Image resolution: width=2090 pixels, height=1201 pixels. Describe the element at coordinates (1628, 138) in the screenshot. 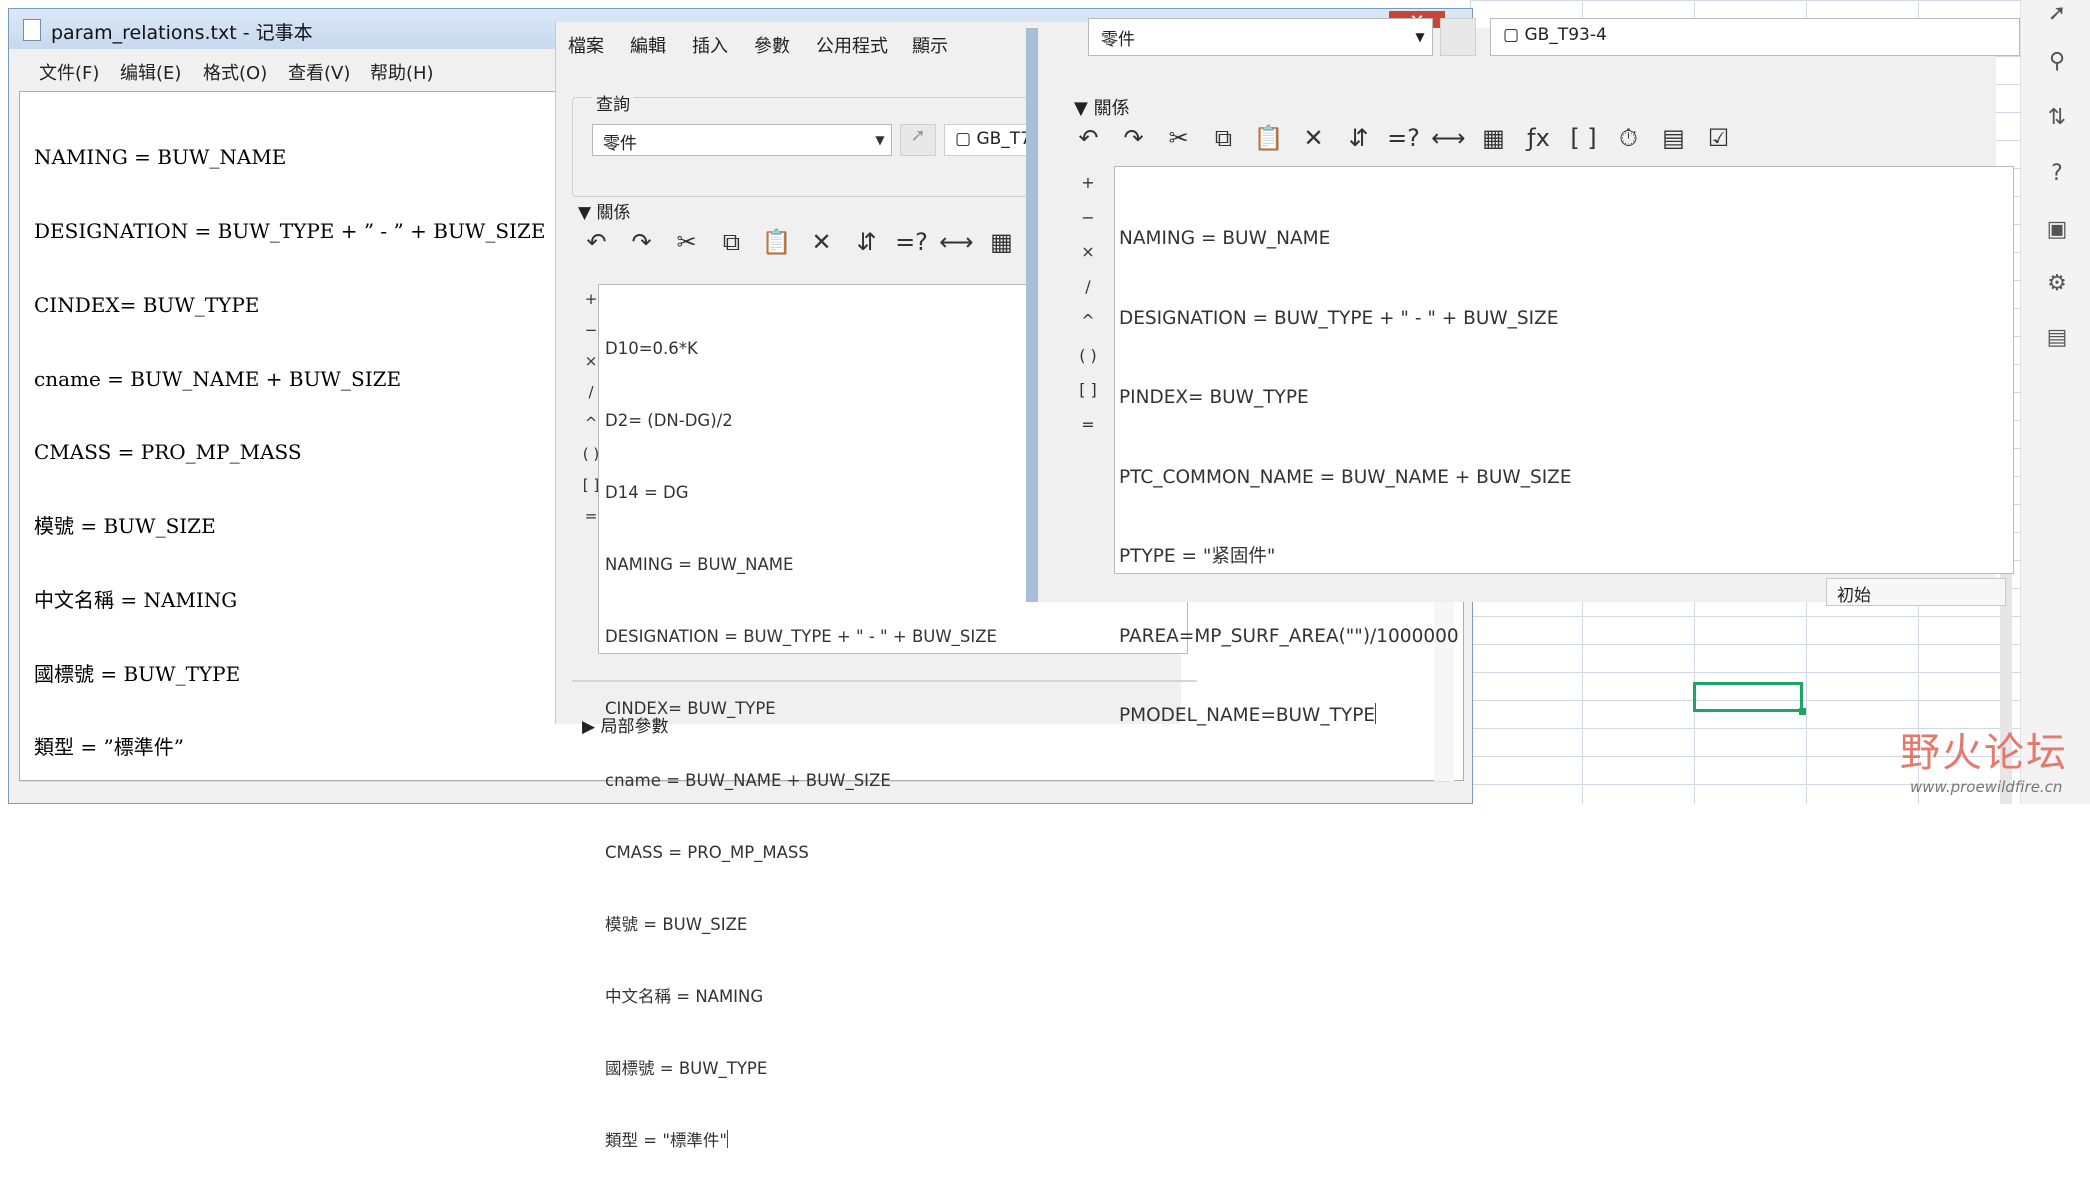

I see `timer-icon: ⏱` at that location.